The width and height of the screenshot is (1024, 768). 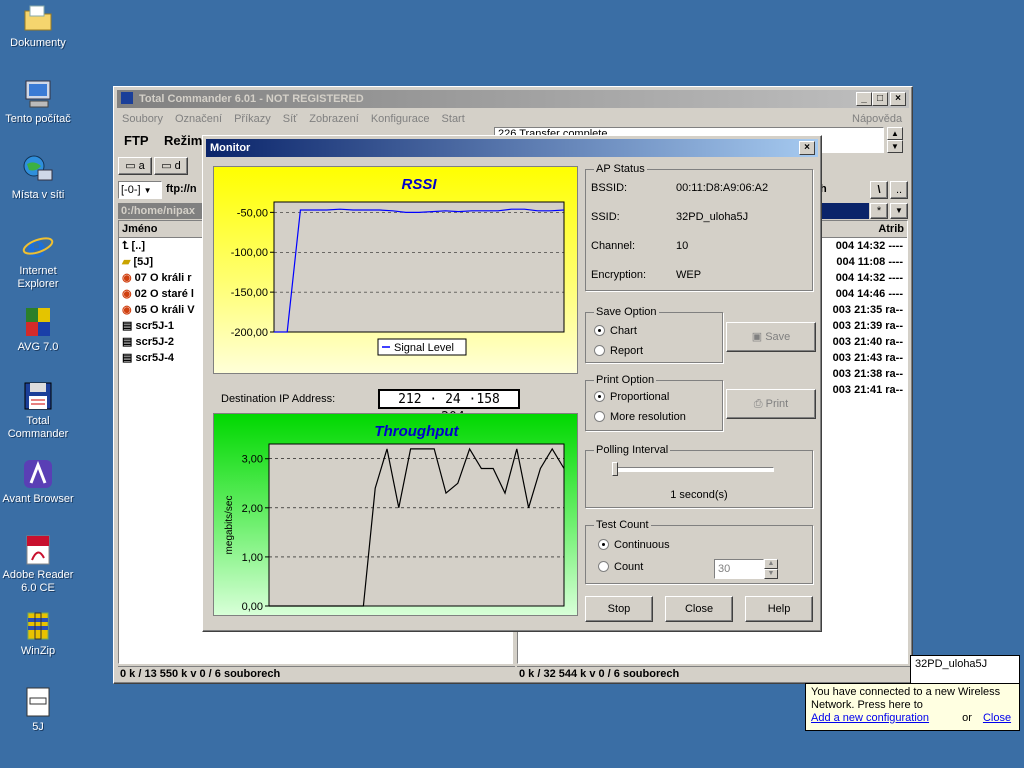 What do you see at coordinates (127, 246) in the screenshot?
I see `up-dir-icon: ⮤` at bounding box center [127, 246].